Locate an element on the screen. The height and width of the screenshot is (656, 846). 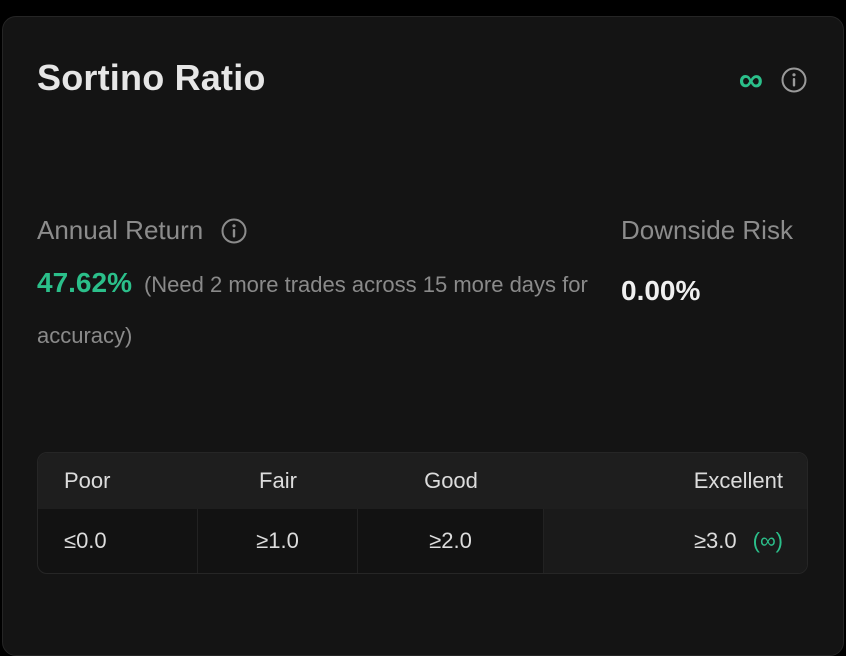
downside-risk-value: 0.00% is located at coordinates (661, 290).